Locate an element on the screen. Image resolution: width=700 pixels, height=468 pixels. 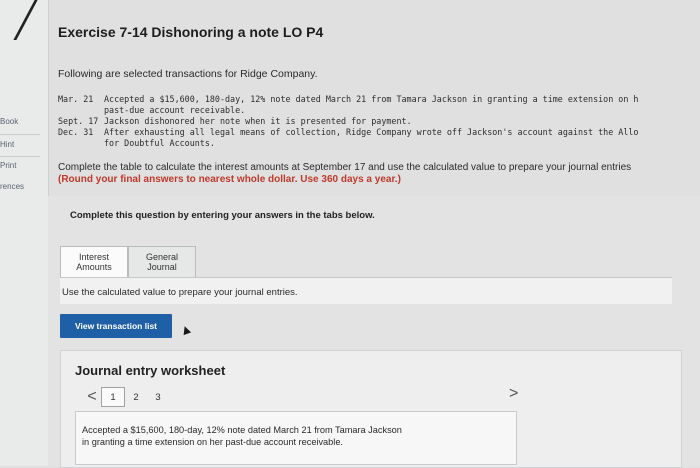
tab-label: Amounts is located at coordinates (94, 267).